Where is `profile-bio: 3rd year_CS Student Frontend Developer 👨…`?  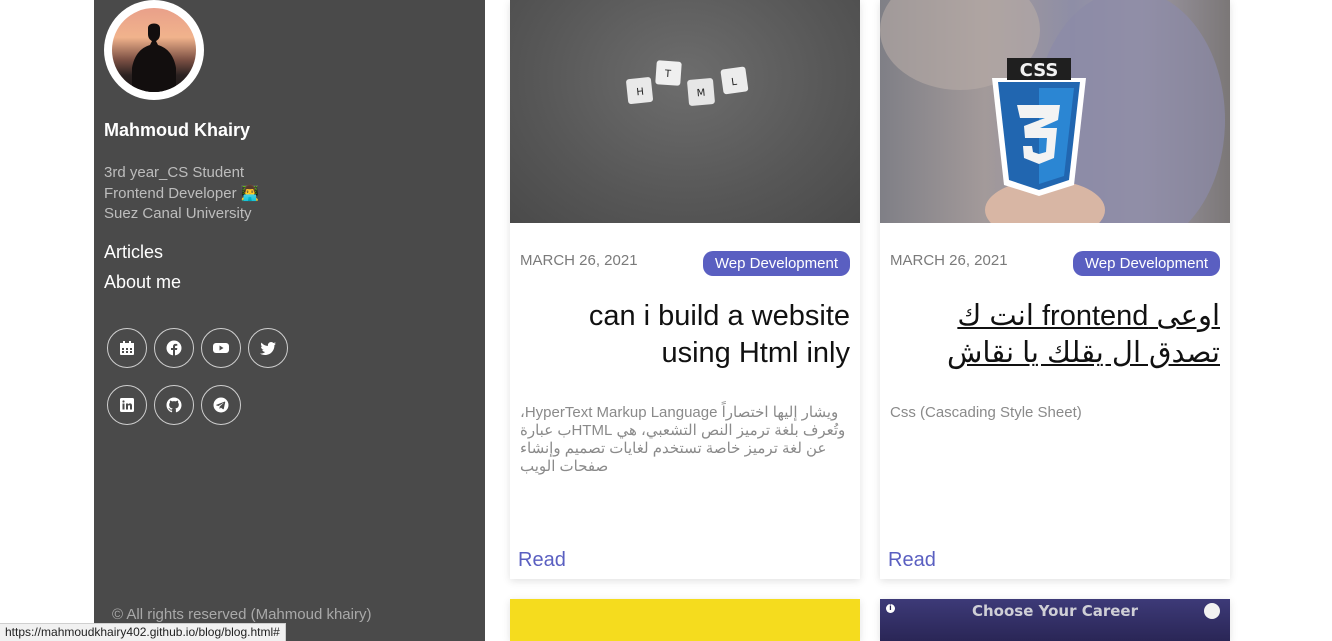
profile-bio: 3rd year_CS Student Frontend Developer 👨… is located at coordinates (181, 194).